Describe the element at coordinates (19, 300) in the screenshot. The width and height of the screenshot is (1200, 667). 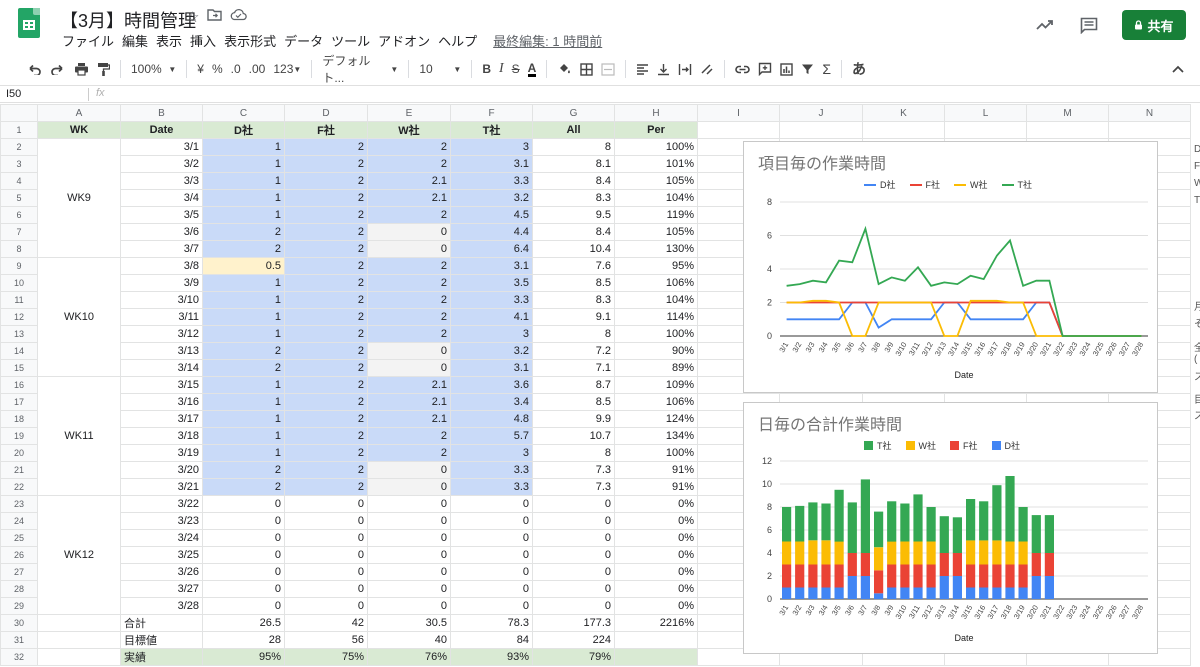
I see `row-header: 11` at that location.